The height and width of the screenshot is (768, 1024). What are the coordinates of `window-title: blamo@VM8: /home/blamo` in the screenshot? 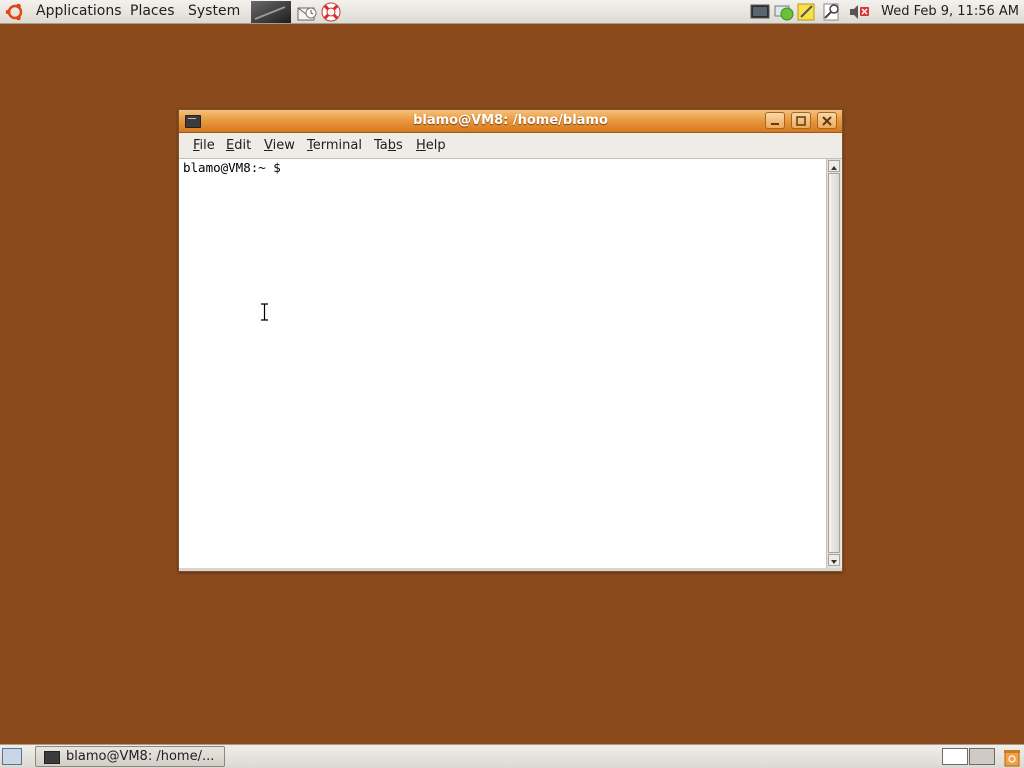 It's located at (510, 120).